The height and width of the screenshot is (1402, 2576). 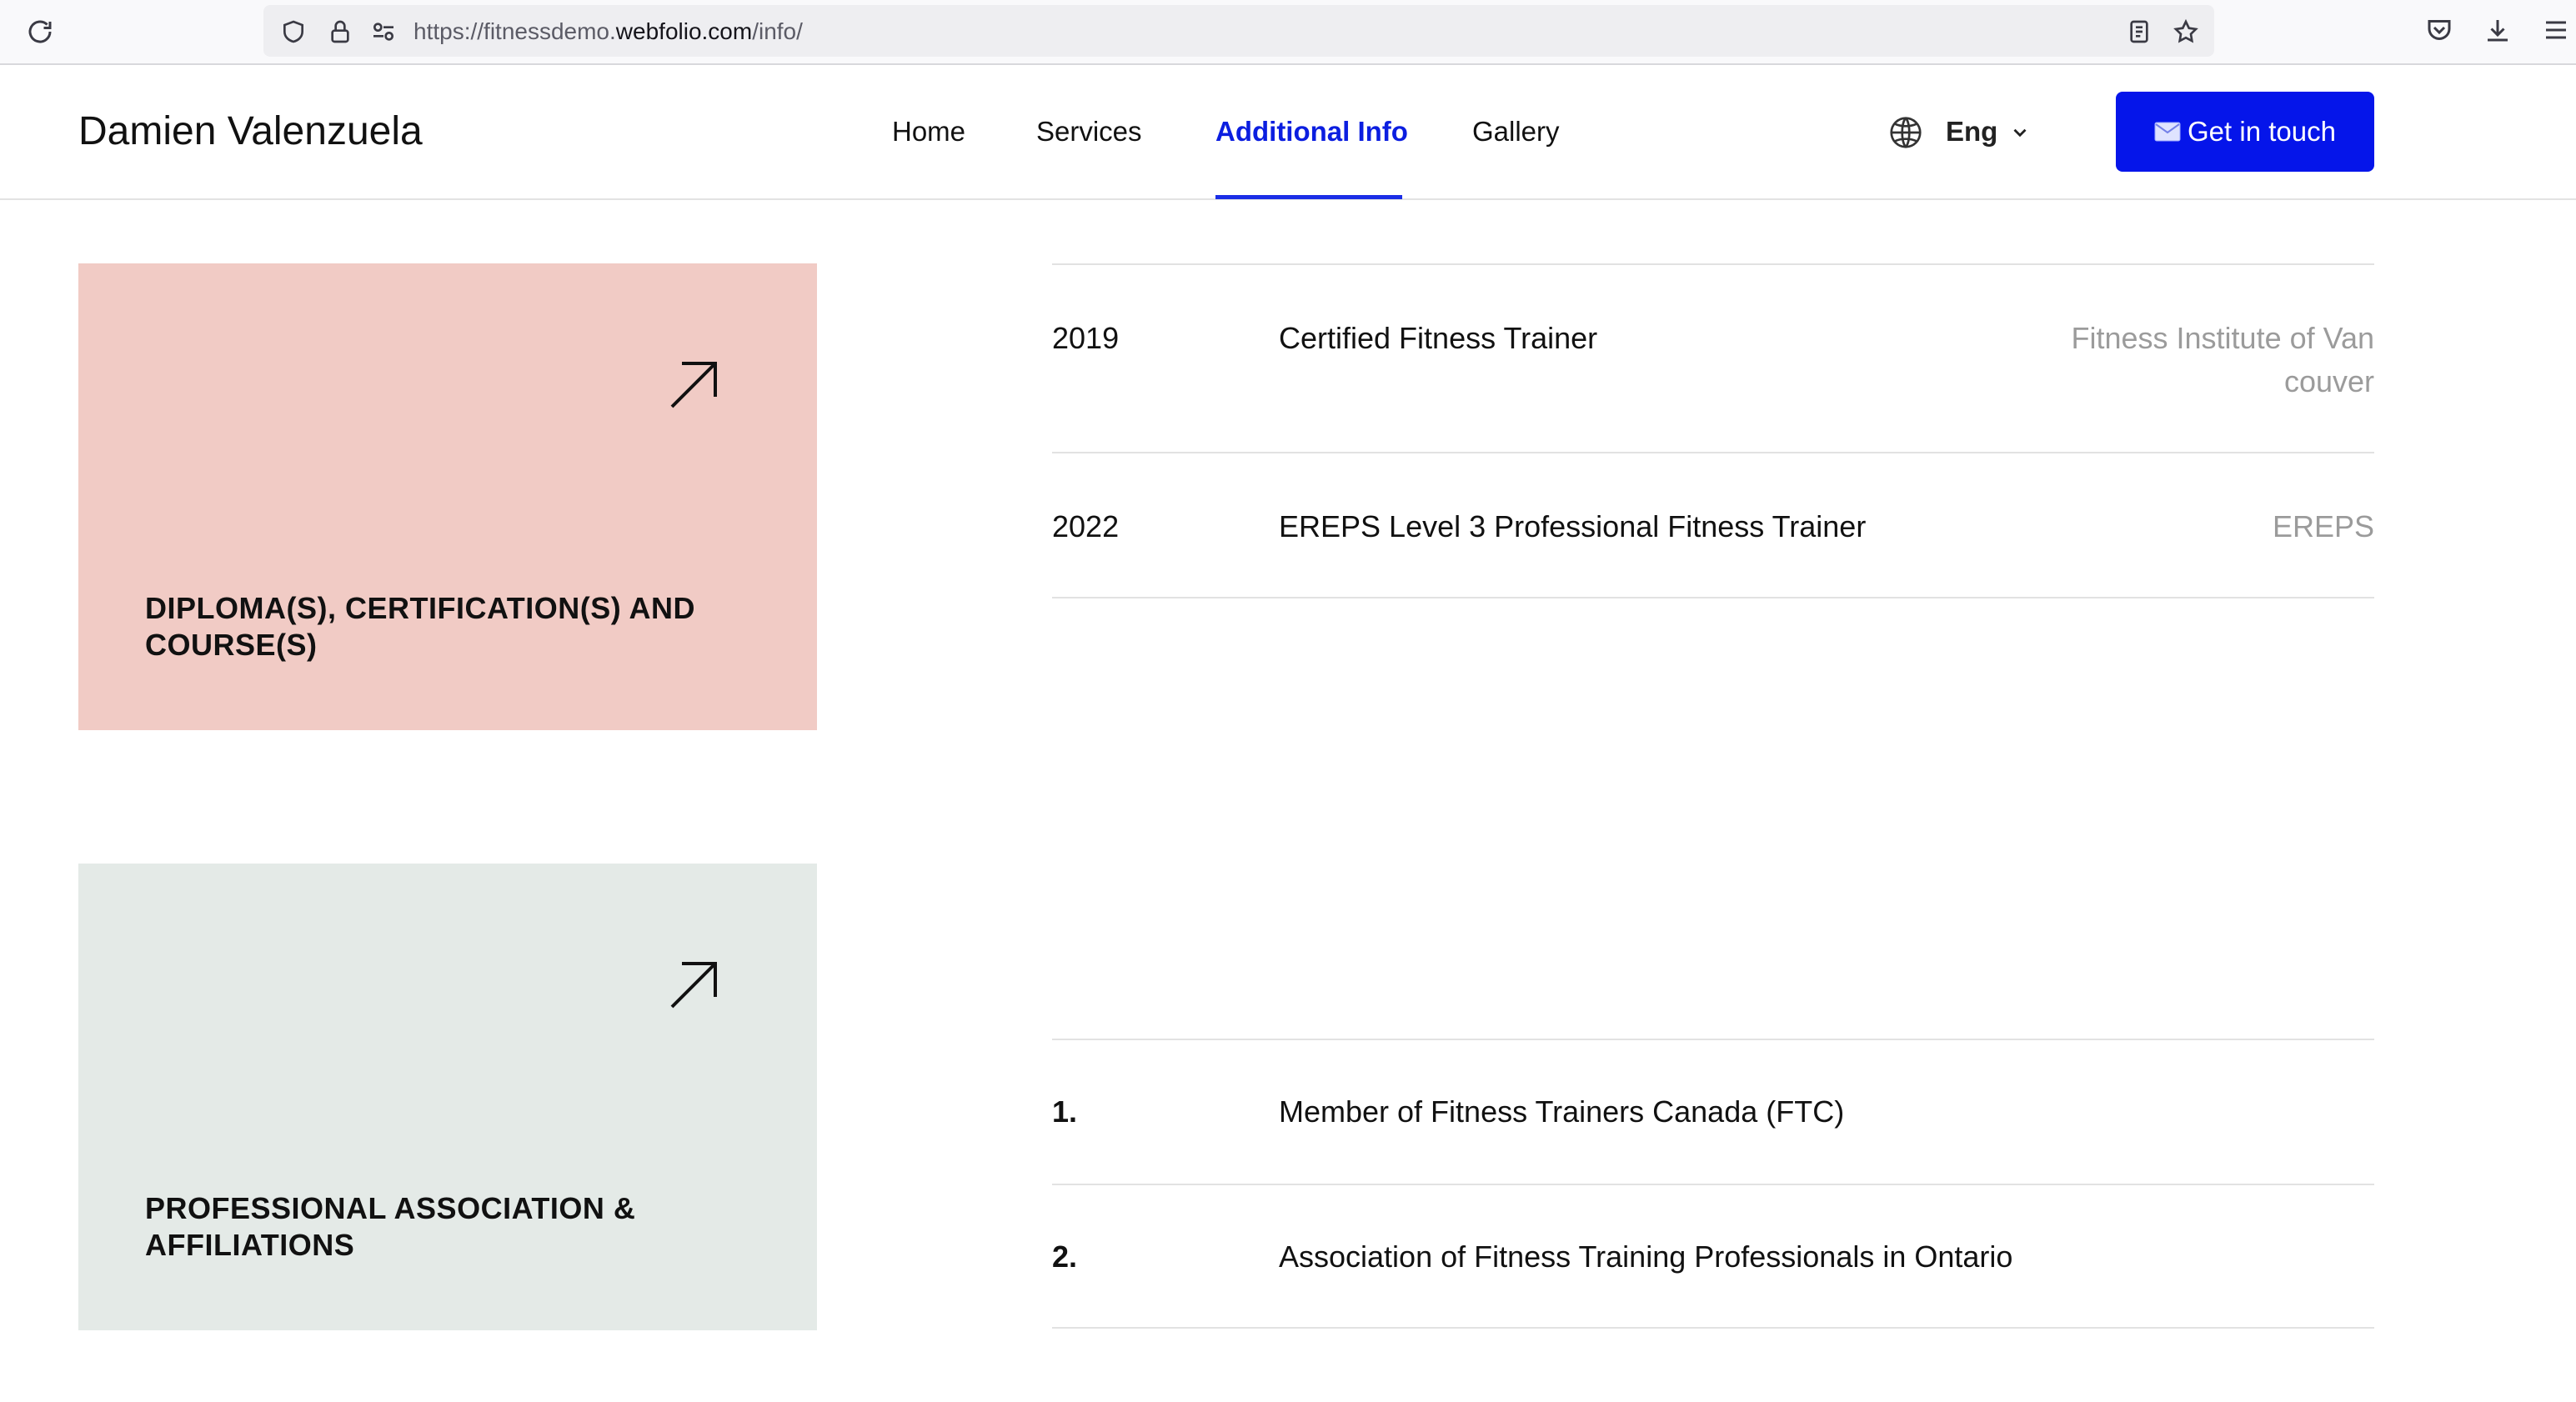 I want to click on url-text: https://fitnessdemo.webfolio.com/info/, so click(x=608, y=31).